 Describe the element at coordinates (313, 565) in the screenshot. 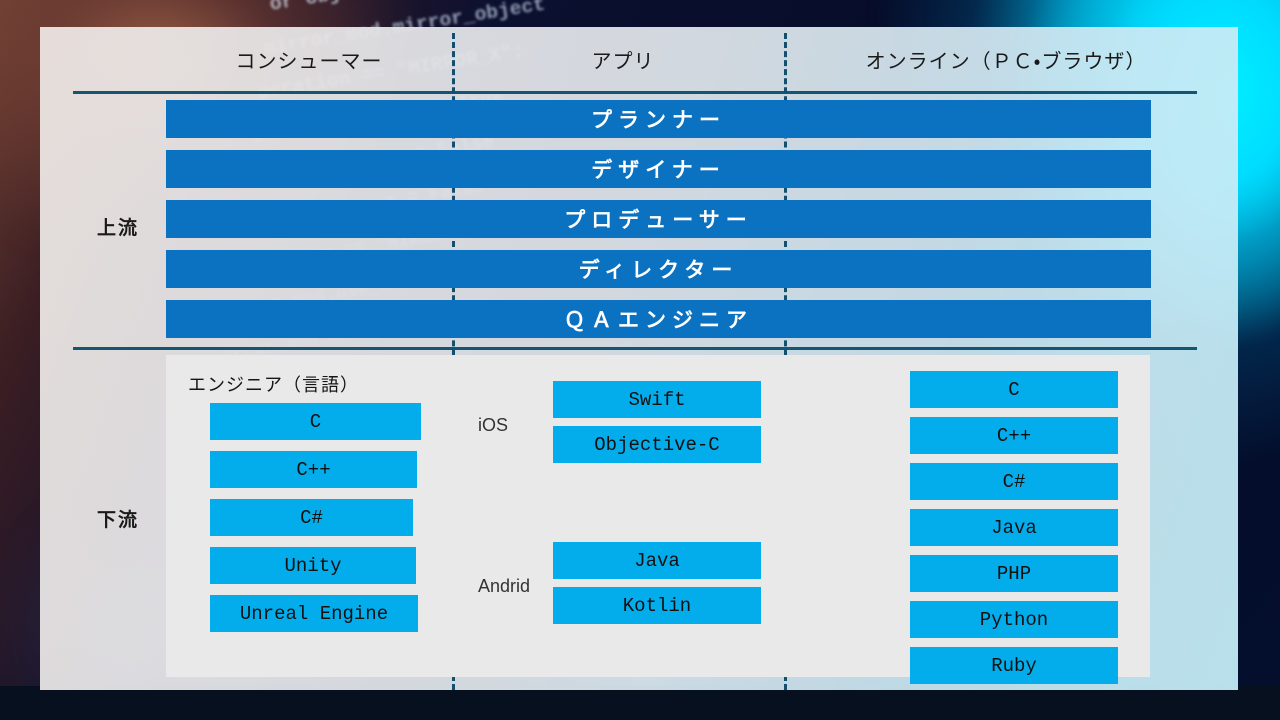

I see `language-bar: Unity` at that location.